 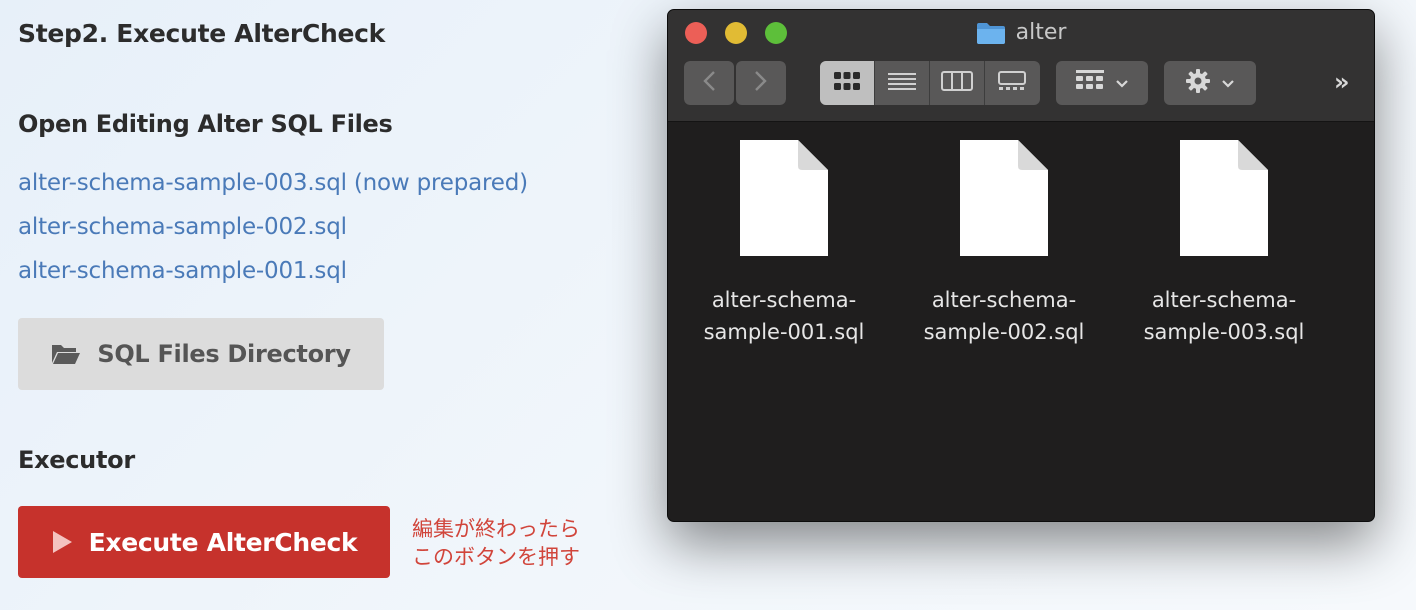 I want to click on icon-view-icon, so click(x=847, y=83).